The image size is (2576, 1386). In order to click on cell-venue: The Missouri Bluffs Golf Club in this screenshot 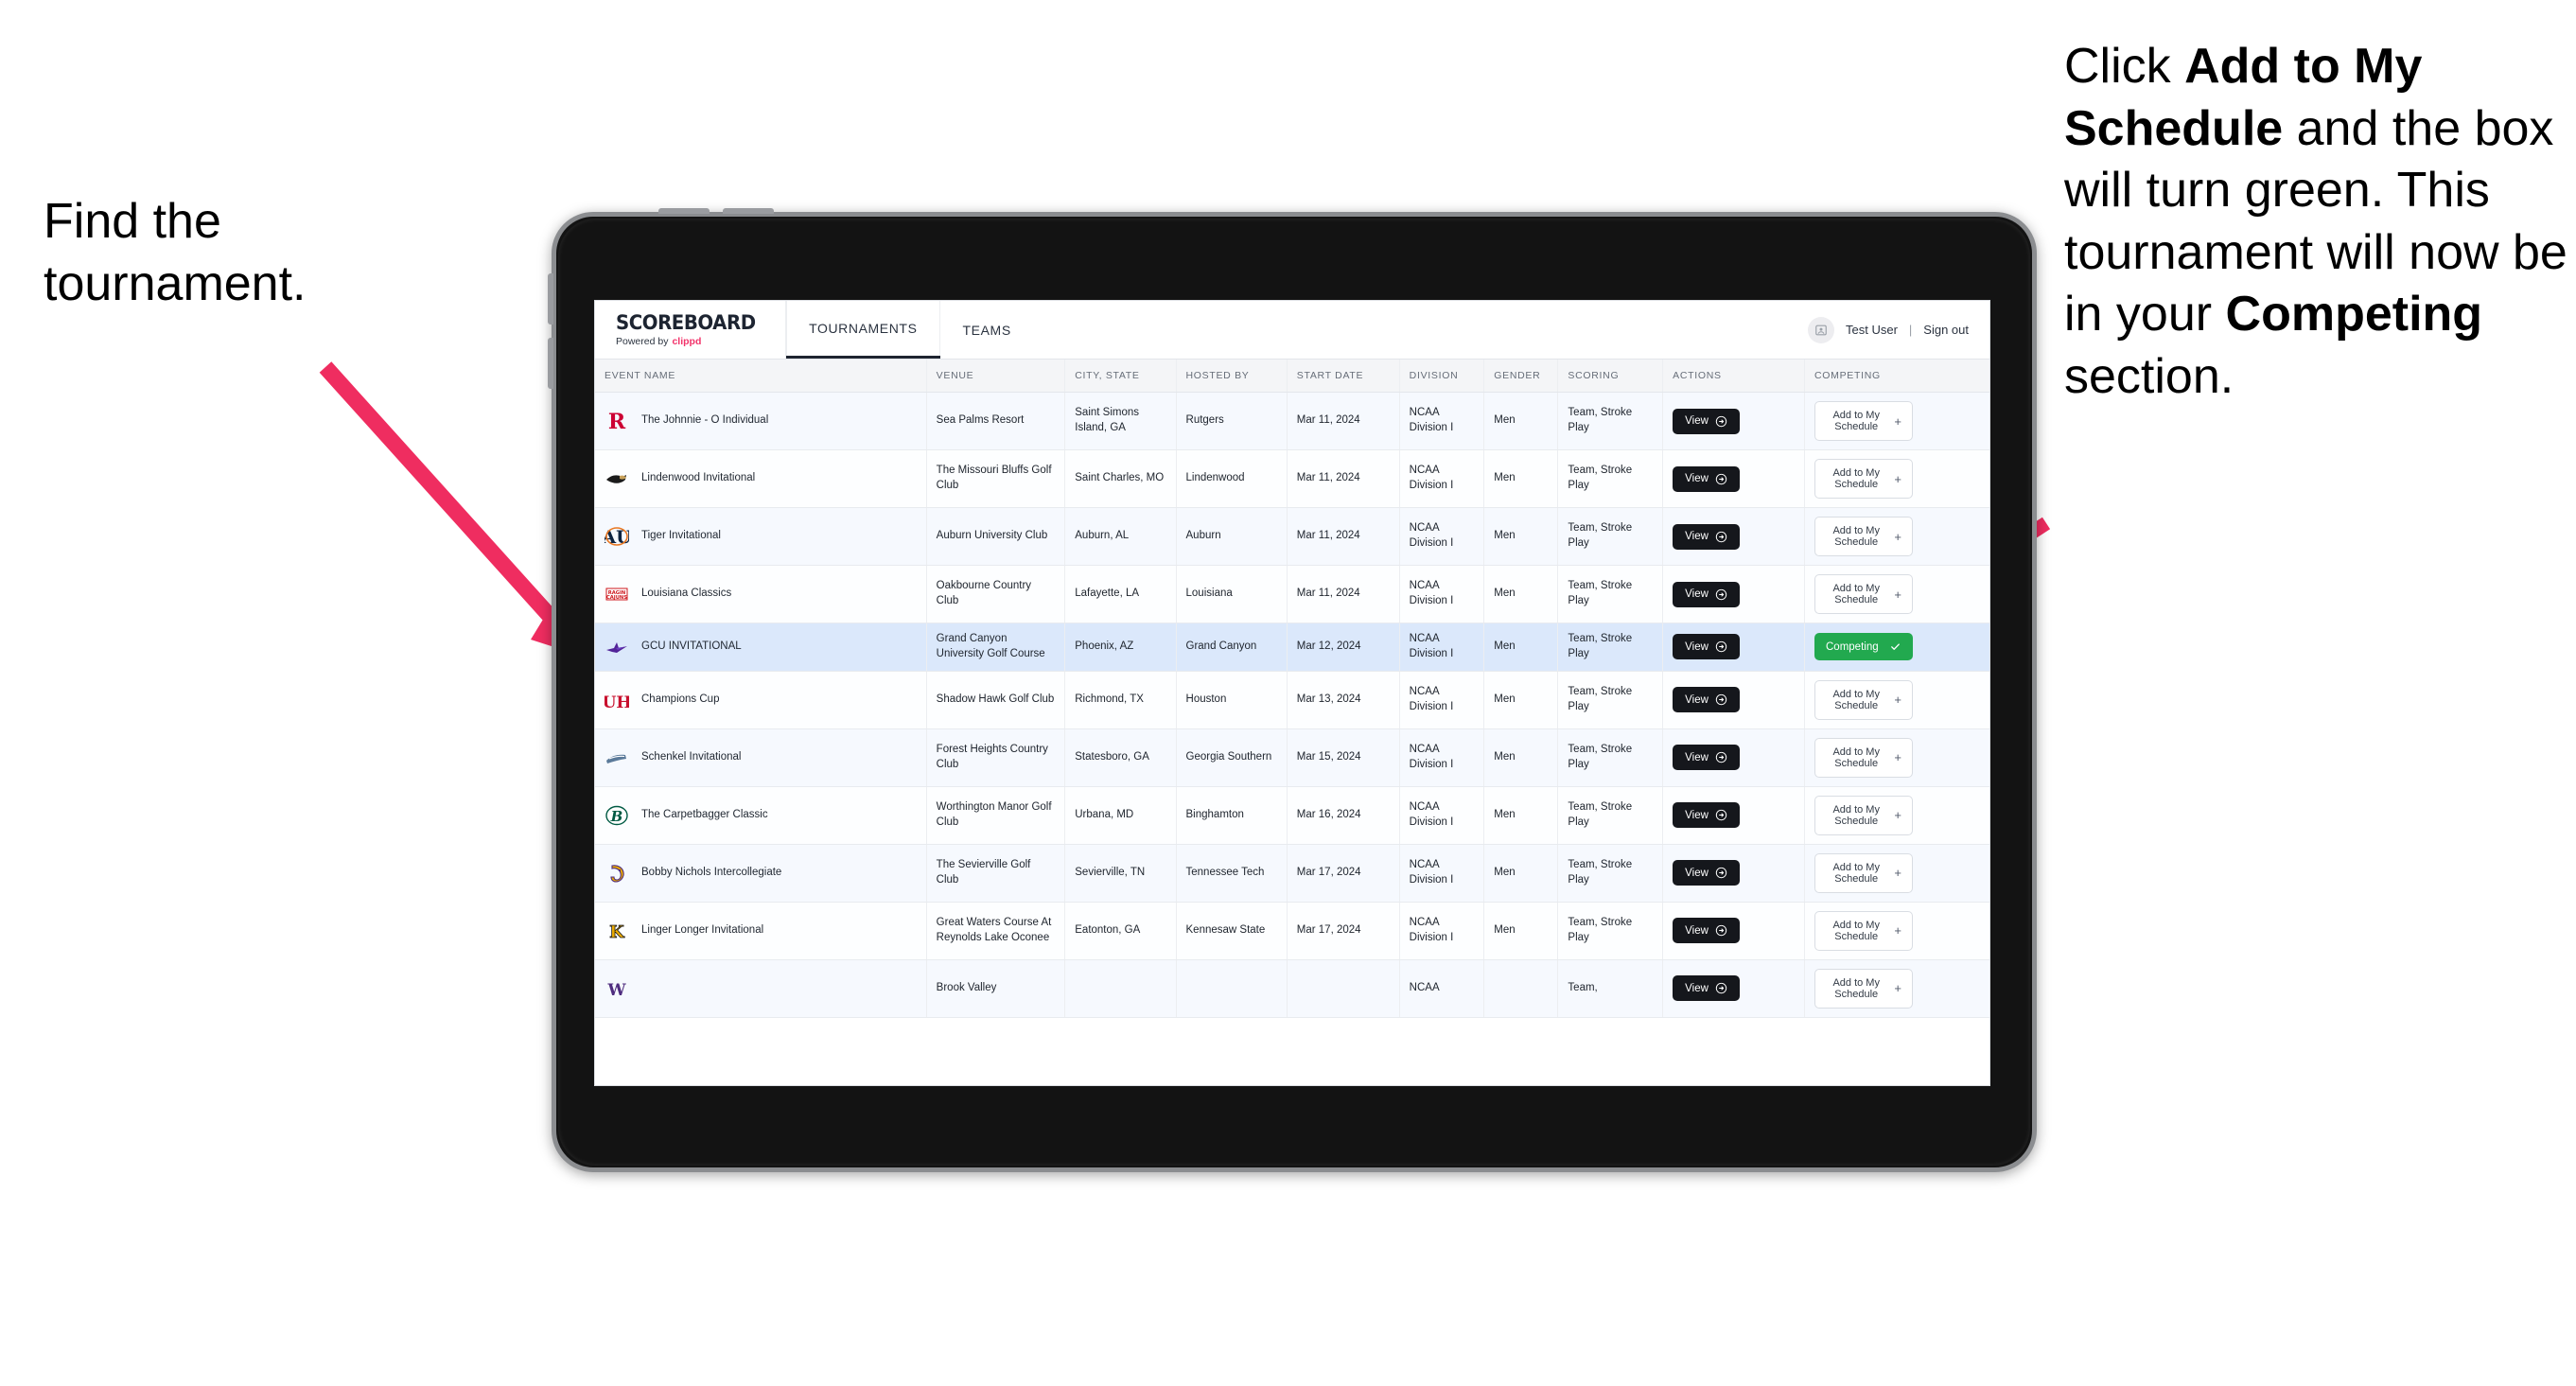, I will do `click(996, 478)`.